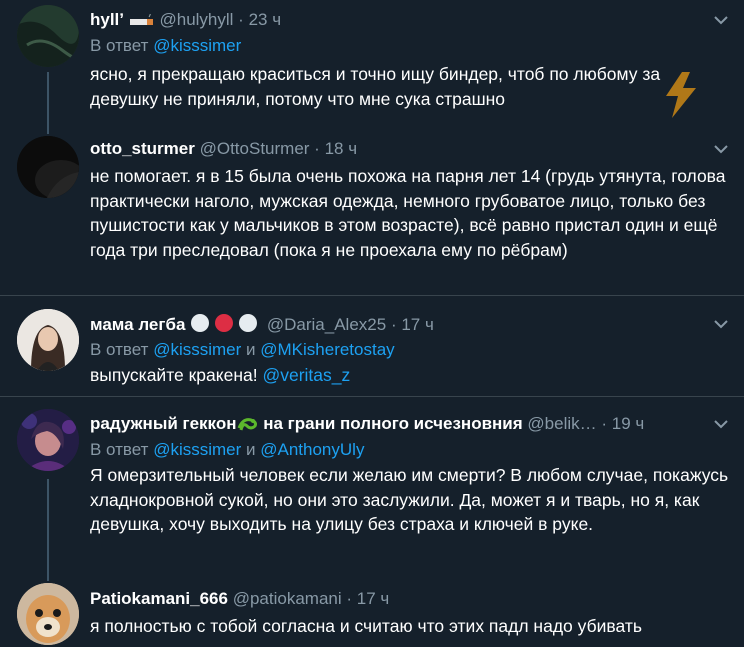 The height and width of the screenshot is (647, 744). Describe the element at coordinates (326, 324) in the screenshot. I see `user-handle: @Daria_Alex25` at that location.